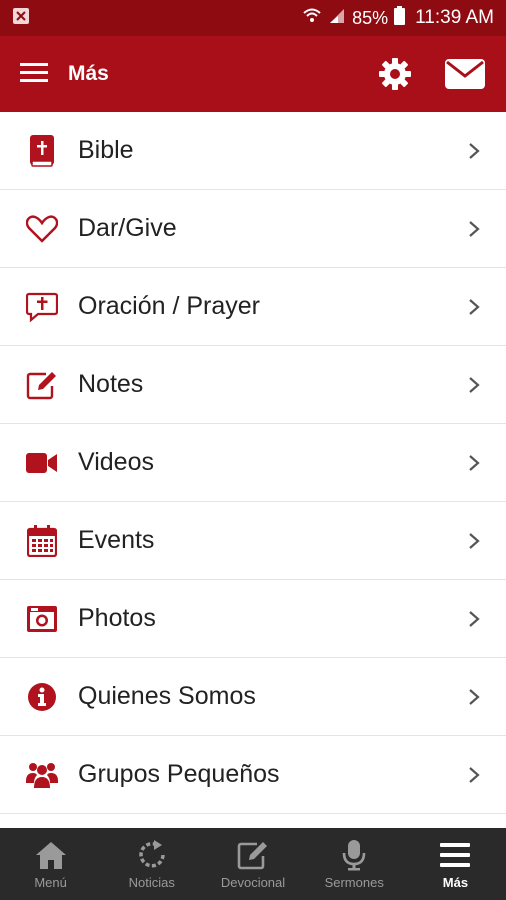 The image size is (506, 900). What do you see at coordinates (179, 774) in the screenshot?
I see `menu-item-label: Grupos Pequeños` at bounding box center [179, 774].